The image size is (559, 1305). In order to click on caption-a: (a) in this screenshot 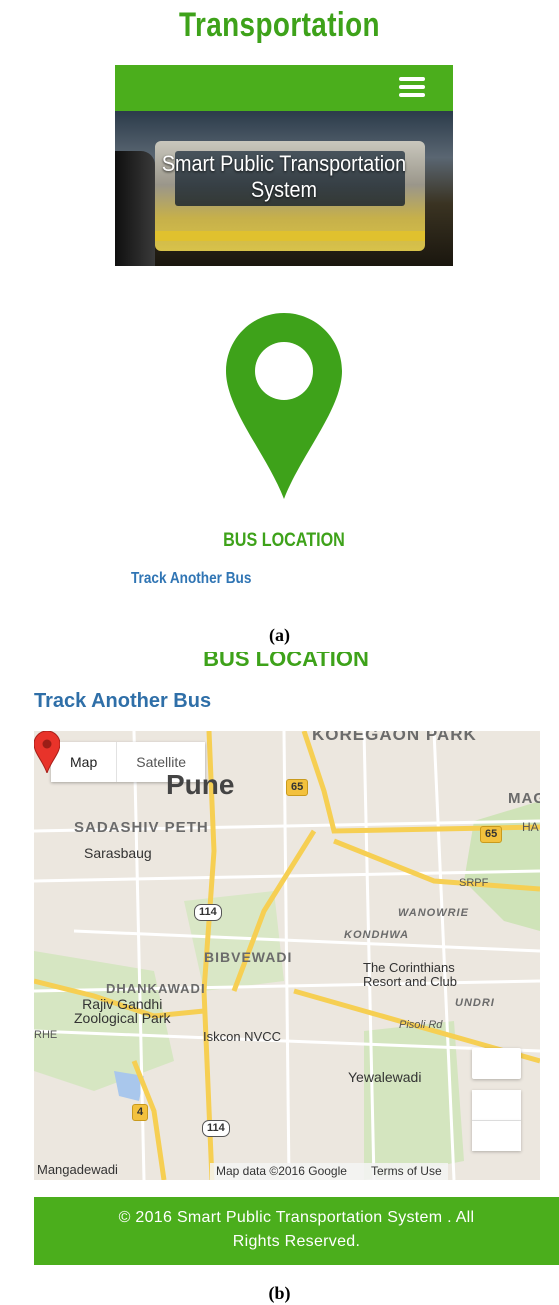, I will do `click(279, 635)`.